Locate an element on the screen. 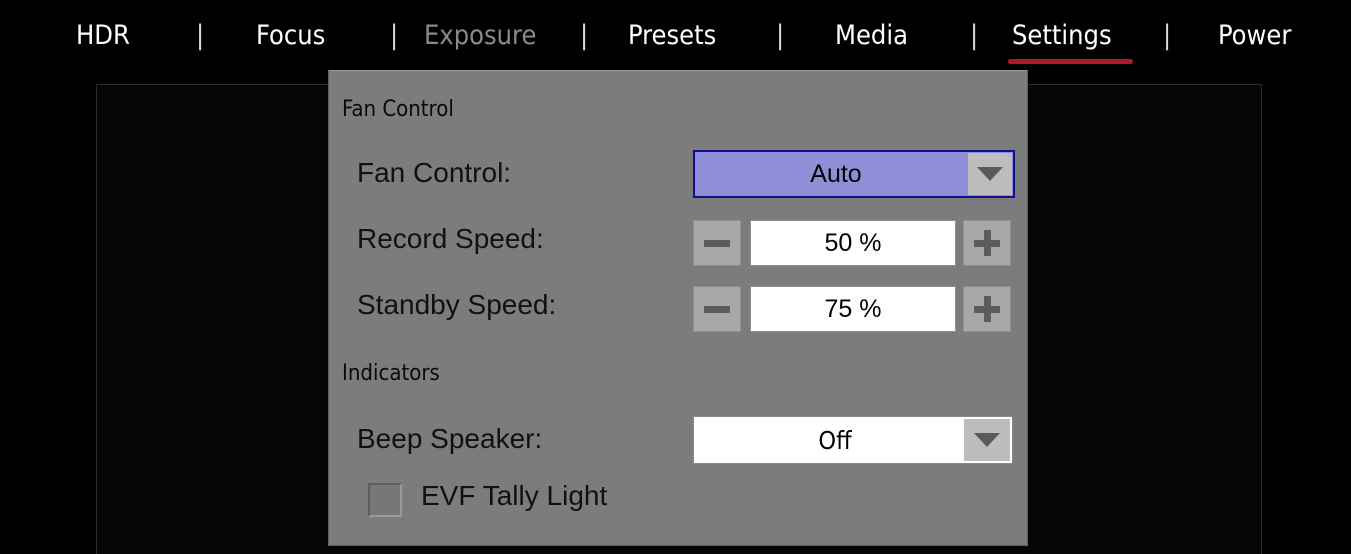 The image size is (1351, 554). evf-tally-light-label: EVF Tally Light is located at coordinates (514, 496).